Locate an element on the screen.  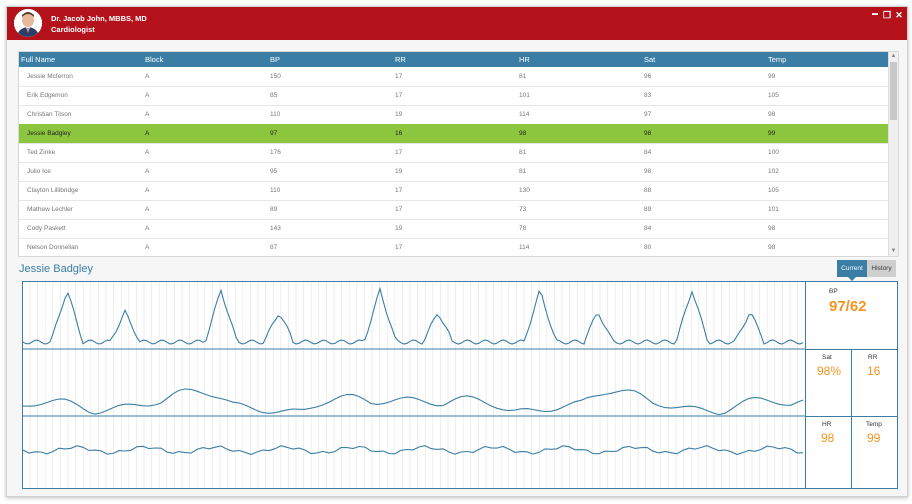
table-cell: 96 is located at coordinates (648, 76).